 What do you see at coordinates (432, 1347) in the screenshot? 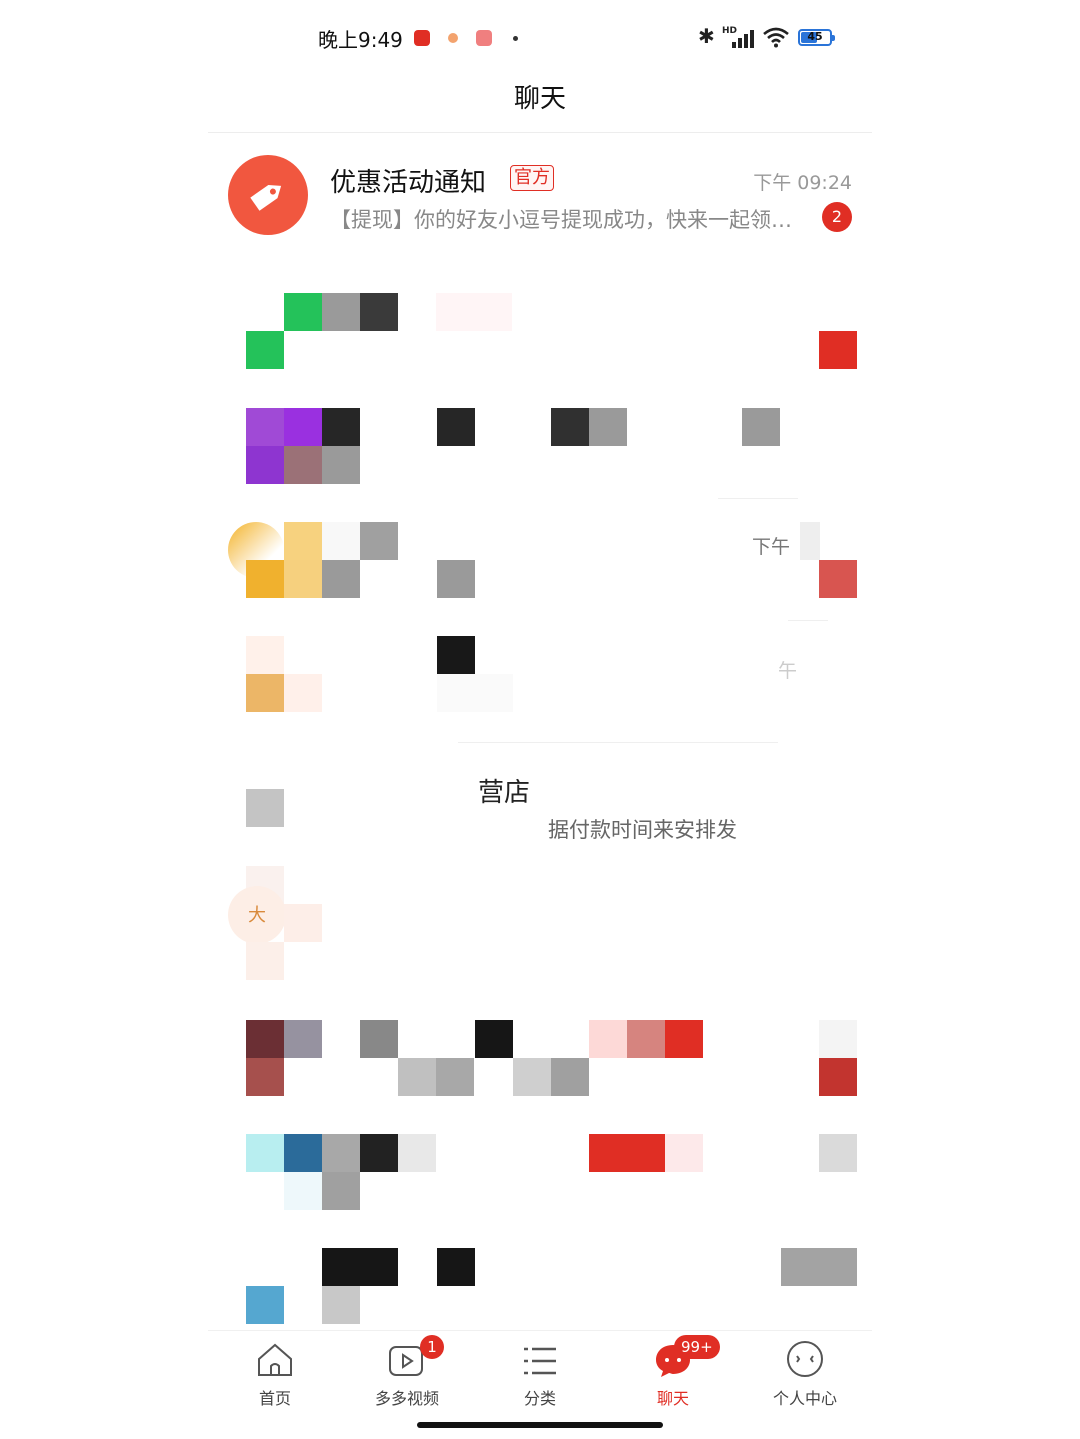
I see `video-badge: 1` at bounding box center [432, 1347].